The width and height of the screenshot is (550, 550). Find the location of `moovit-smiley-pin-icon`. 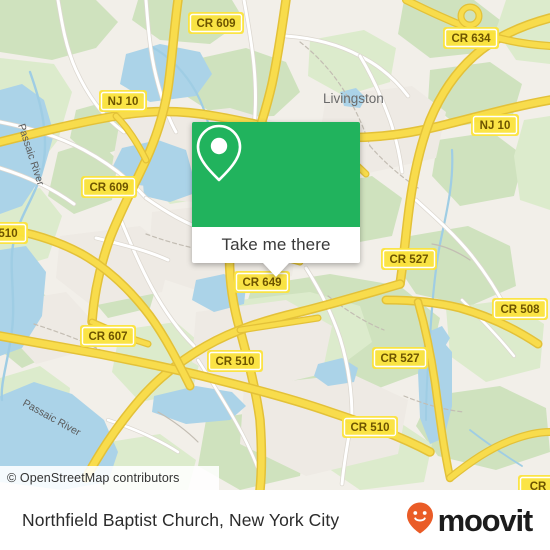

moovit-smiley-pin-icon is located at coordinates (420, 520).